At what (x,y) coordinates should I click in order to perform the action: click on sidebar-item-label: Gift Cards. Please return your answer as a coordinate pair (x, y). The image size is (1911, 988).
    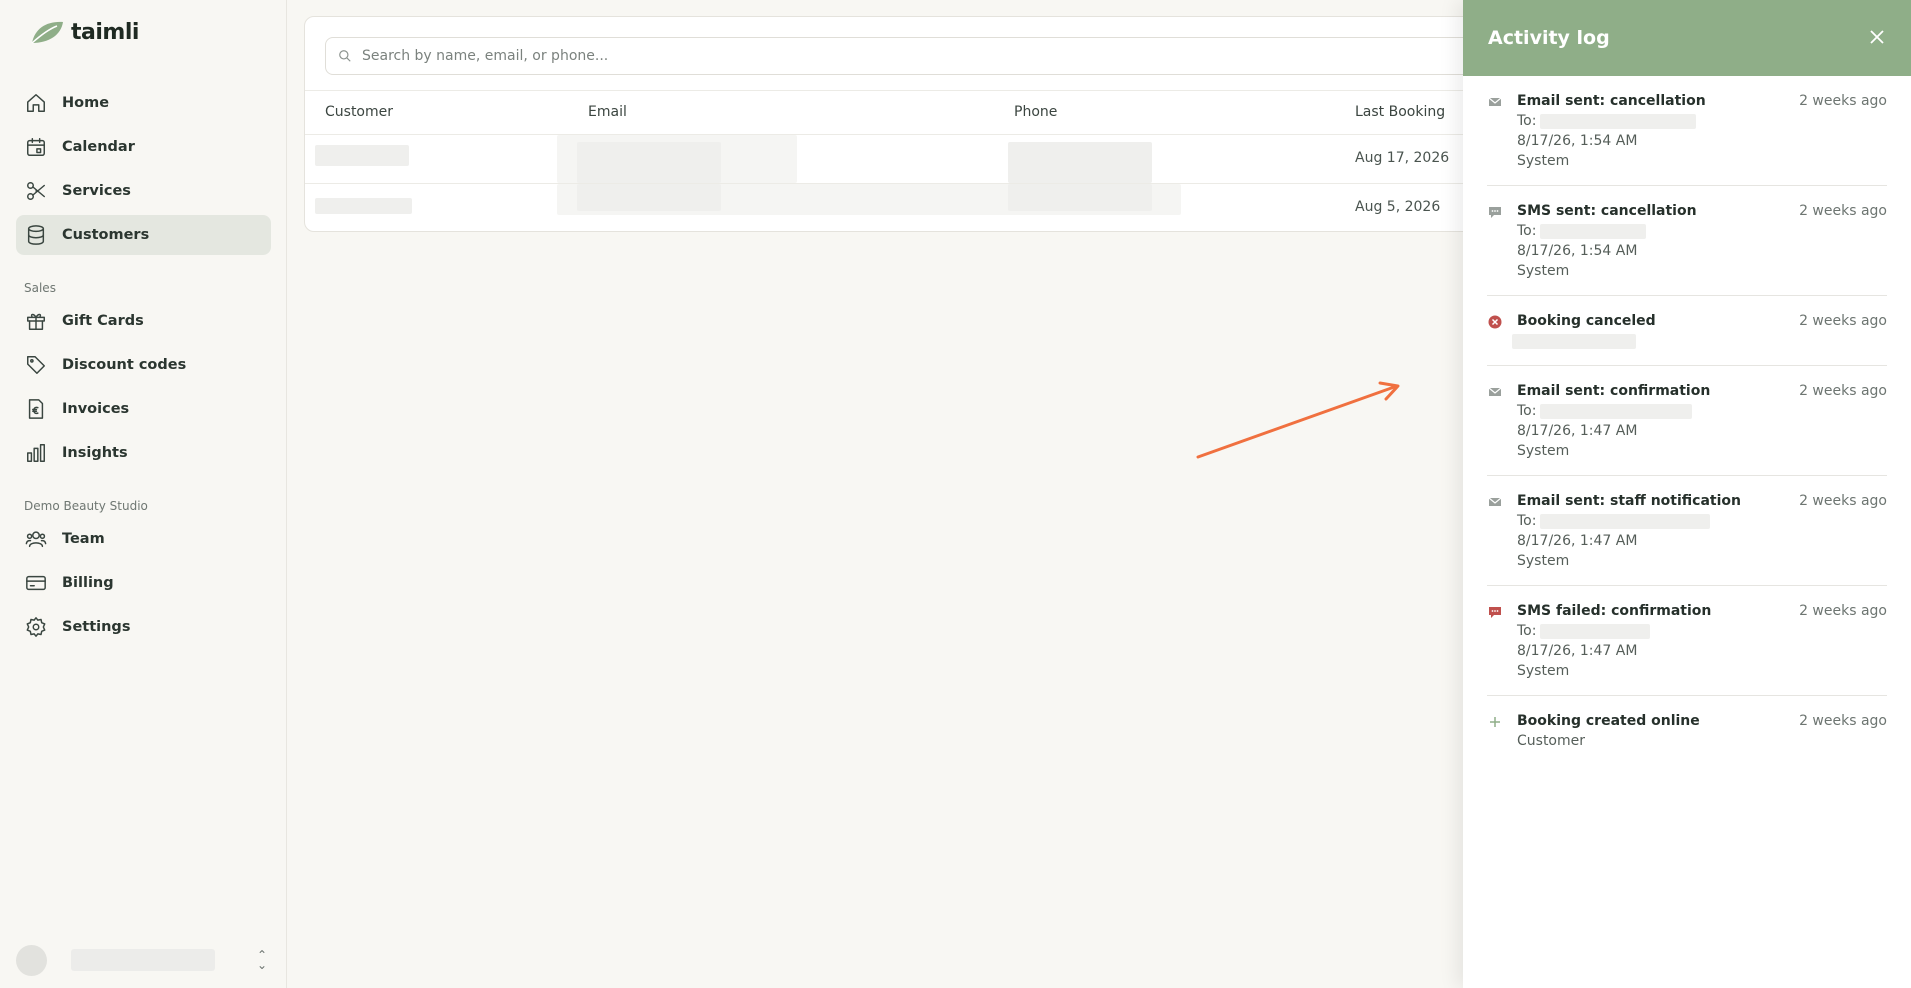
    Looking at the image, I should click on (103, 321).